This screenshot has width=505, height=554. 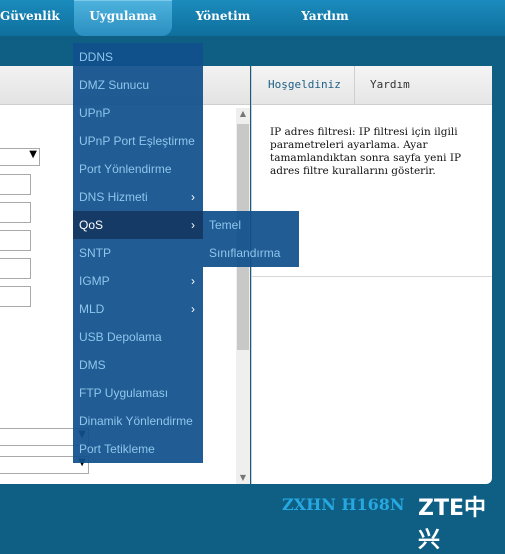 I want to click on protocol-select: ▼, so click(x=20, y=157).